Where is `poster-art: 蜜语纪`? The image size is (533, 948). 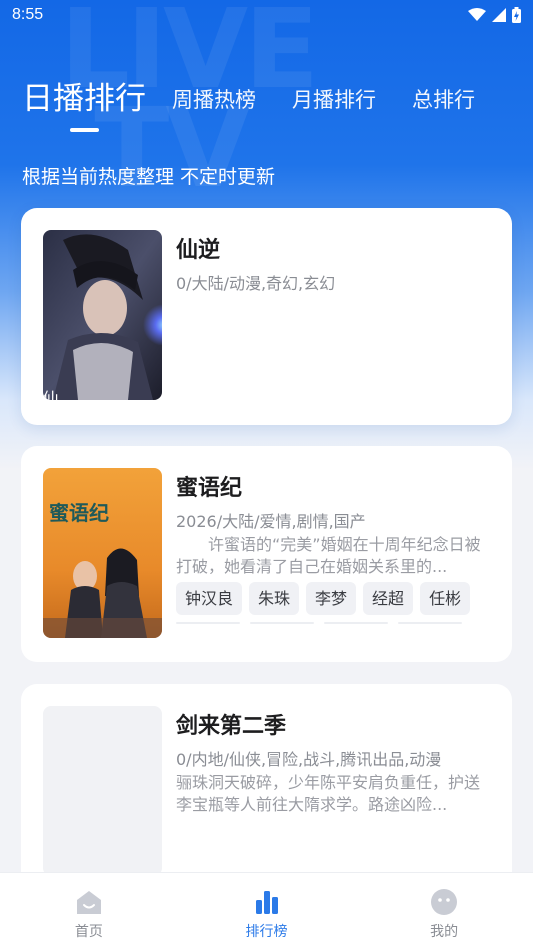 poster-art: 蜜语纪 is located at coordinates (102, 553).